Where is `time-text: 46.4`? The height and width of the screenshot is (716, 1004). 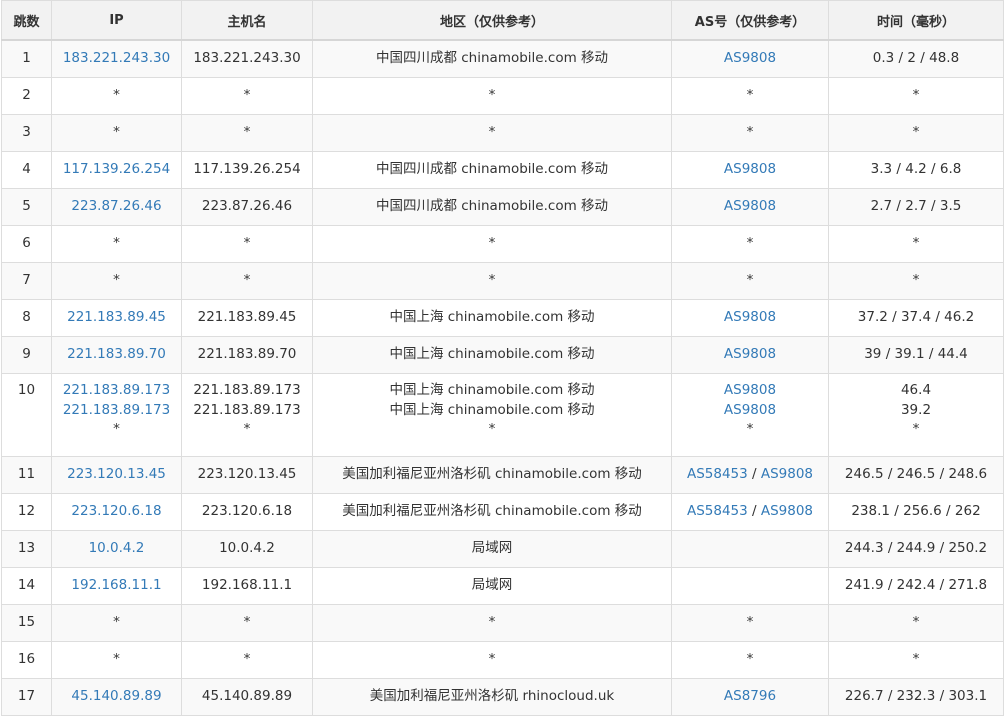 time-text: 46.4 is located at coordinates (916, 390).